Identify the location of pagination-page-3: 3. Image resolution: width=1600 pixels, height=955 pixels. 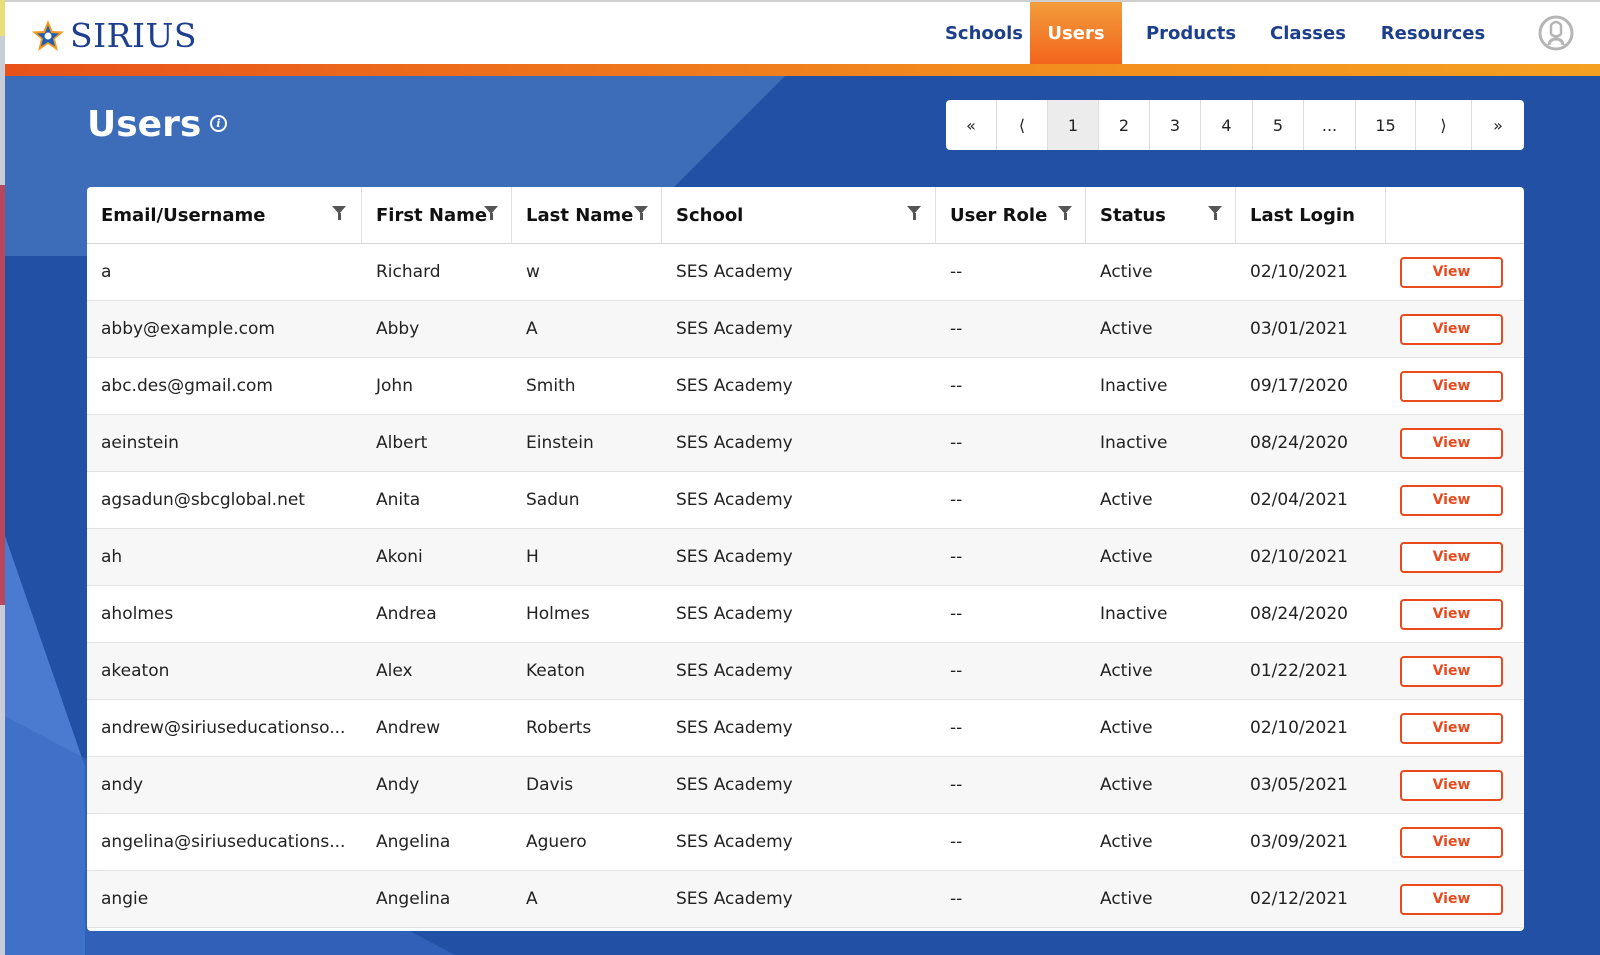
(1175, 125).